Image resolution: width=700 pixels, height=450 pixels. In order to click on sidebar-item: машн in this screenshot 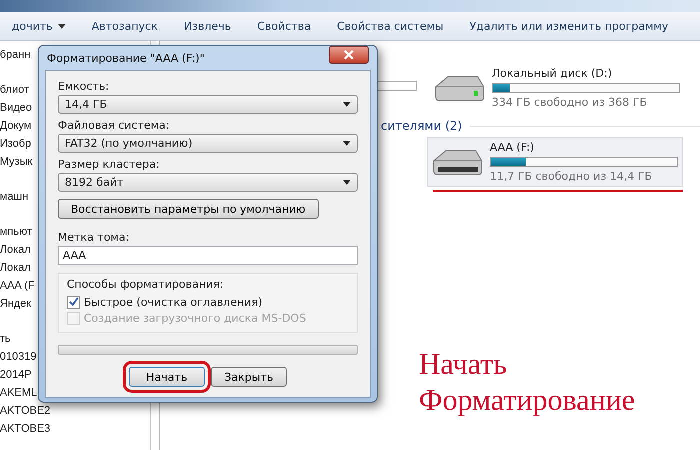, I will do `click(14, 197)`.